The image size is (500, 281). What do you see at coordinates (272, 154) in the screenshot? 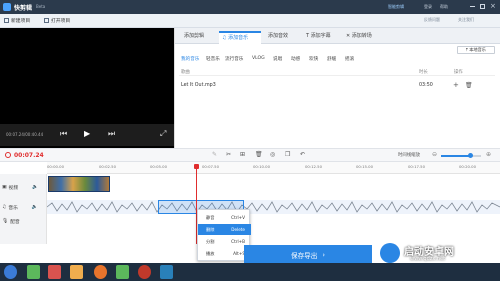
I see `camera-icon: ◎` at bounding box center [272, 154].